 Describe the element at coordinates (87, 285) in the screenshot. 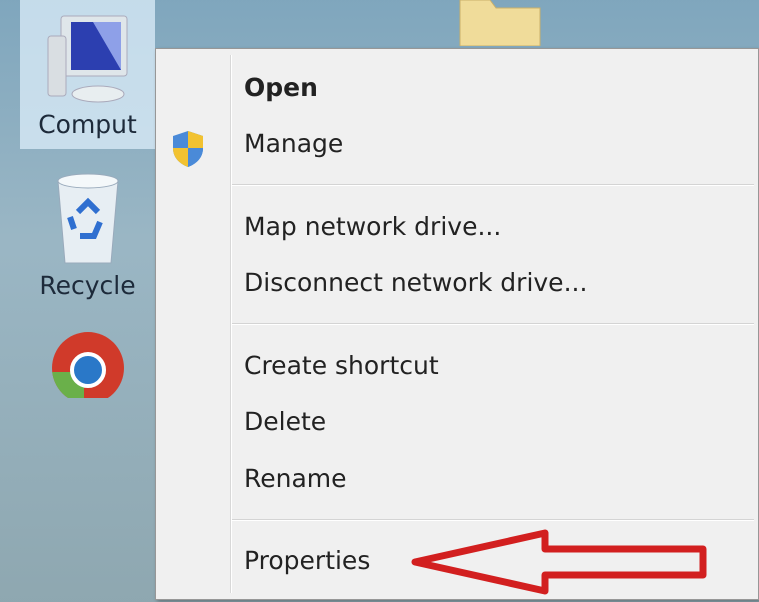

I see `icon-label: Recycle` at that location.